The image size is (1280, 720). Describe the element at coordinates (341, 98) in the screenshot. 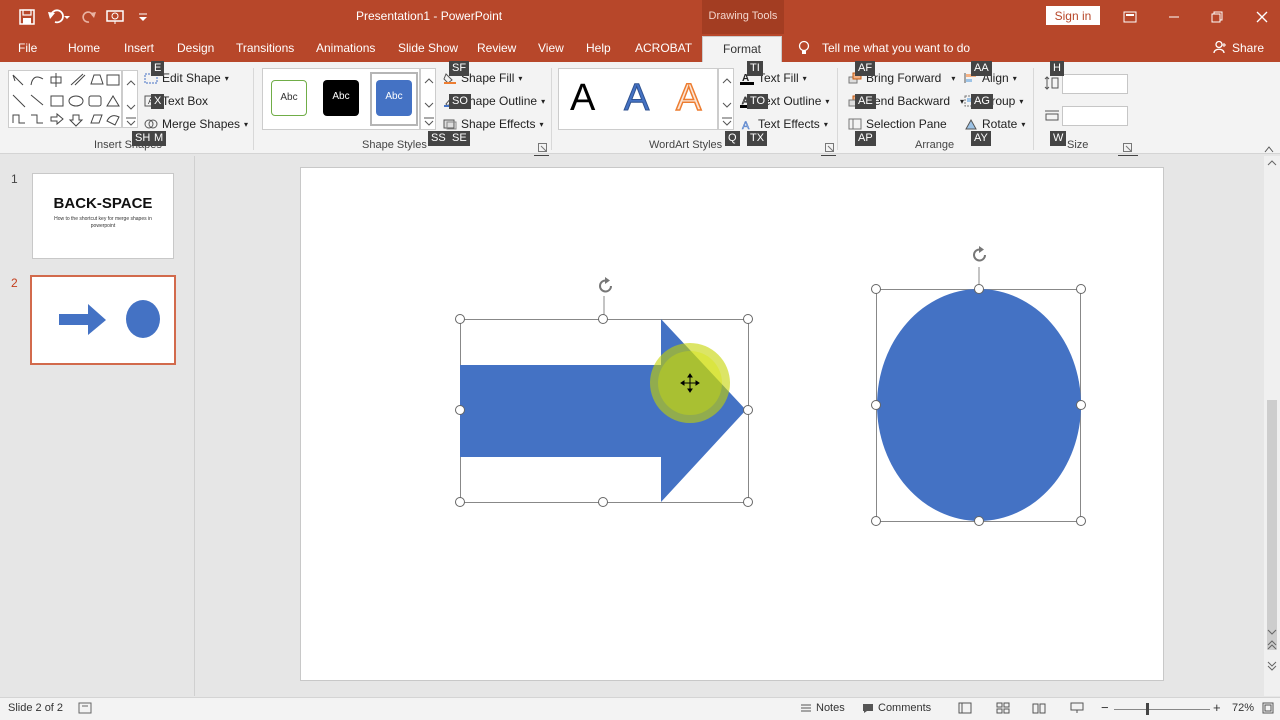

I see `shape-style-black: Abc` at that location.